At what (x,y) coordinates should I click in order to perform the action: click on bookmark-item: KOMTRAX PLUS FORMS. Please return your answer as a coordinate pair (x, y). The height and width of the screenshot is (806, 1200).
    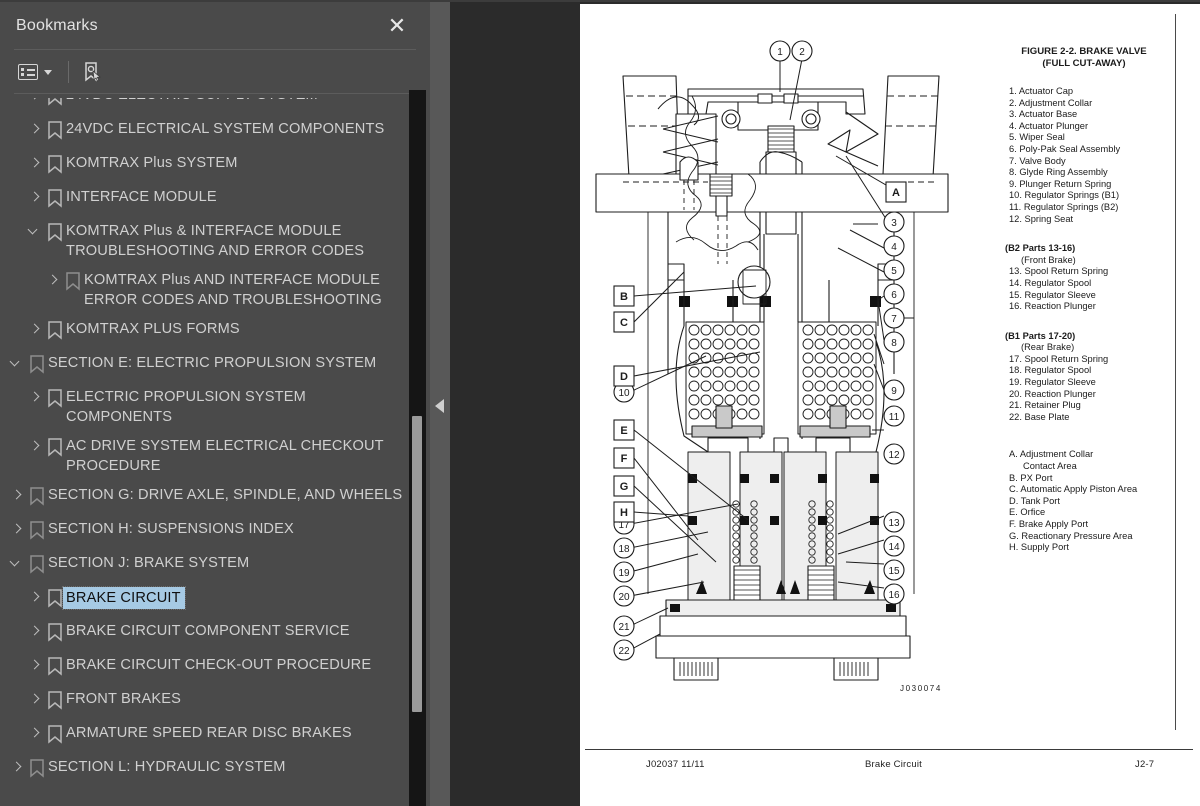
    Looking at the image, I should click on (204, 331).